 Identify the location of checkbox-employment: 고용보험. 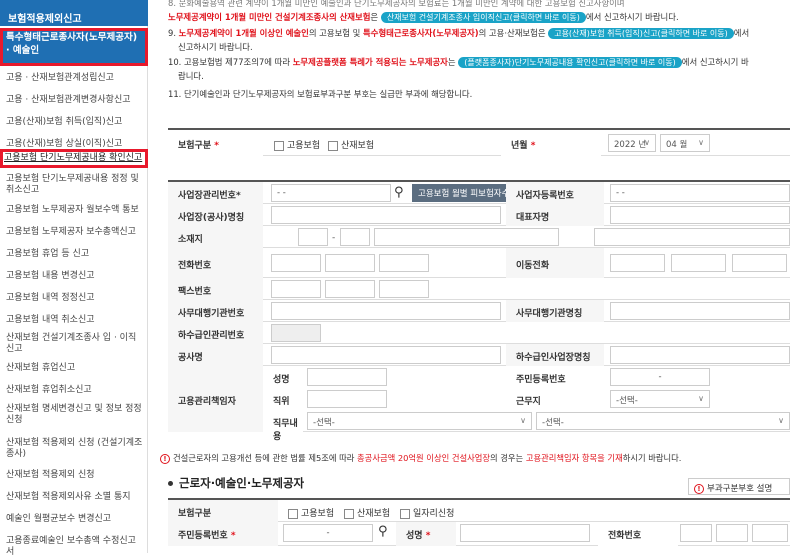
(297, 144).